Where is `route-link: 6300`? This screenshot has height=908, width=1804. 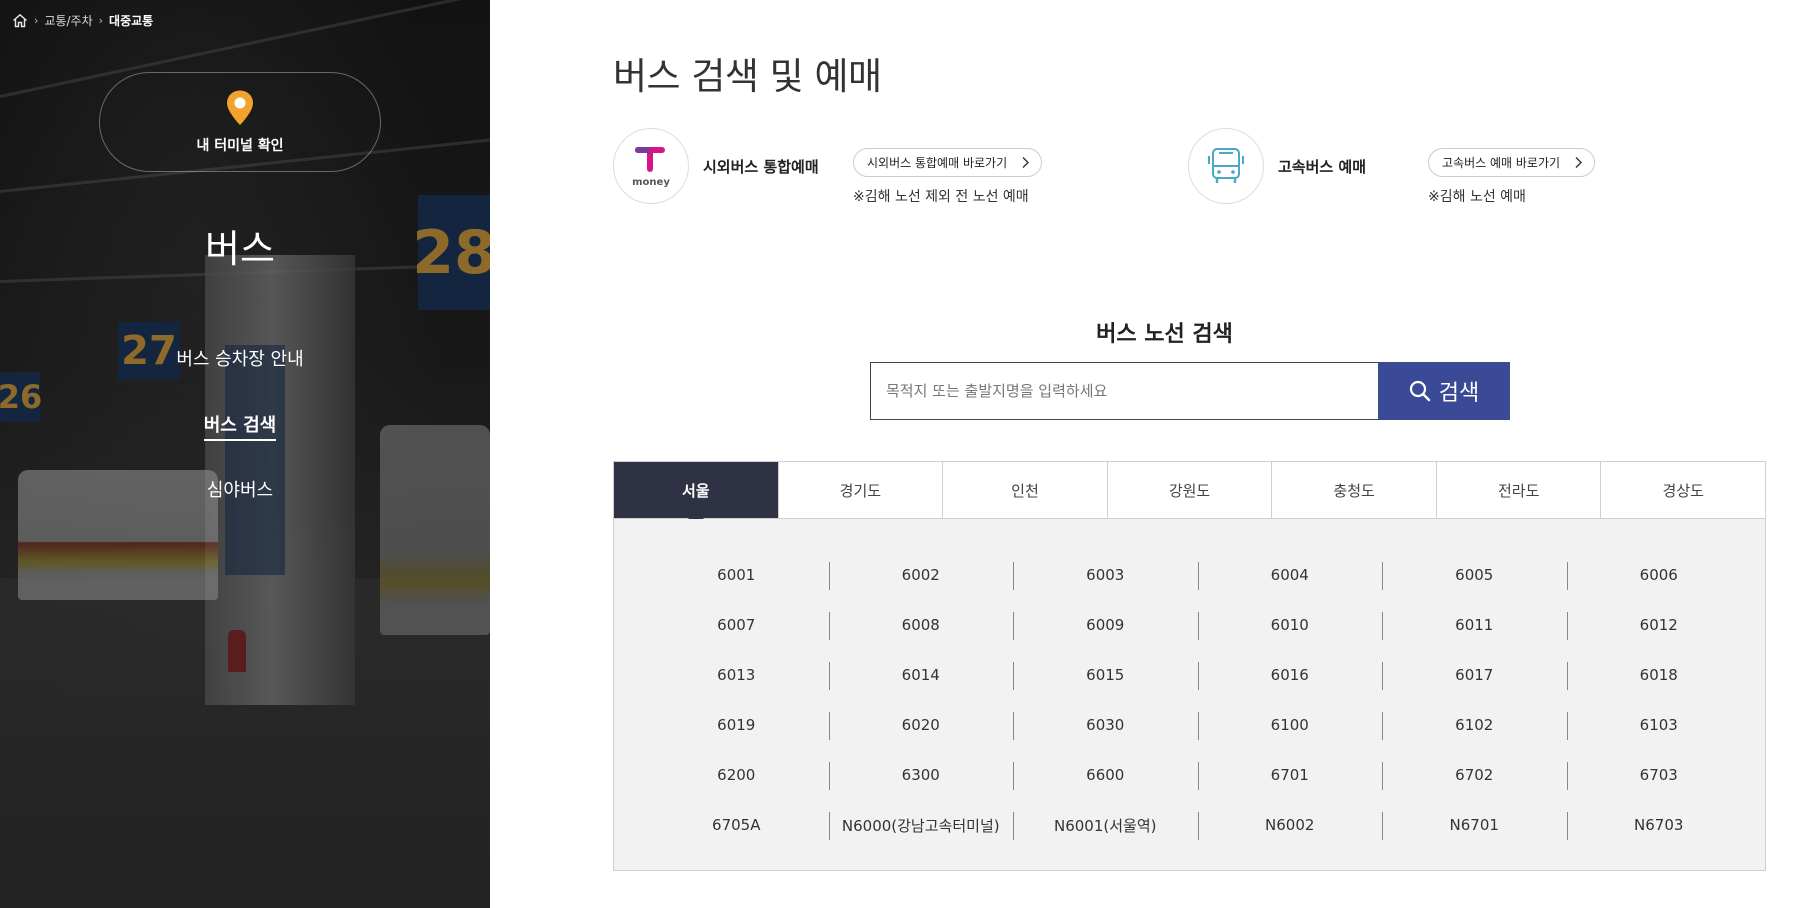
route-link: 6300 is located at coordinates (921, 775).